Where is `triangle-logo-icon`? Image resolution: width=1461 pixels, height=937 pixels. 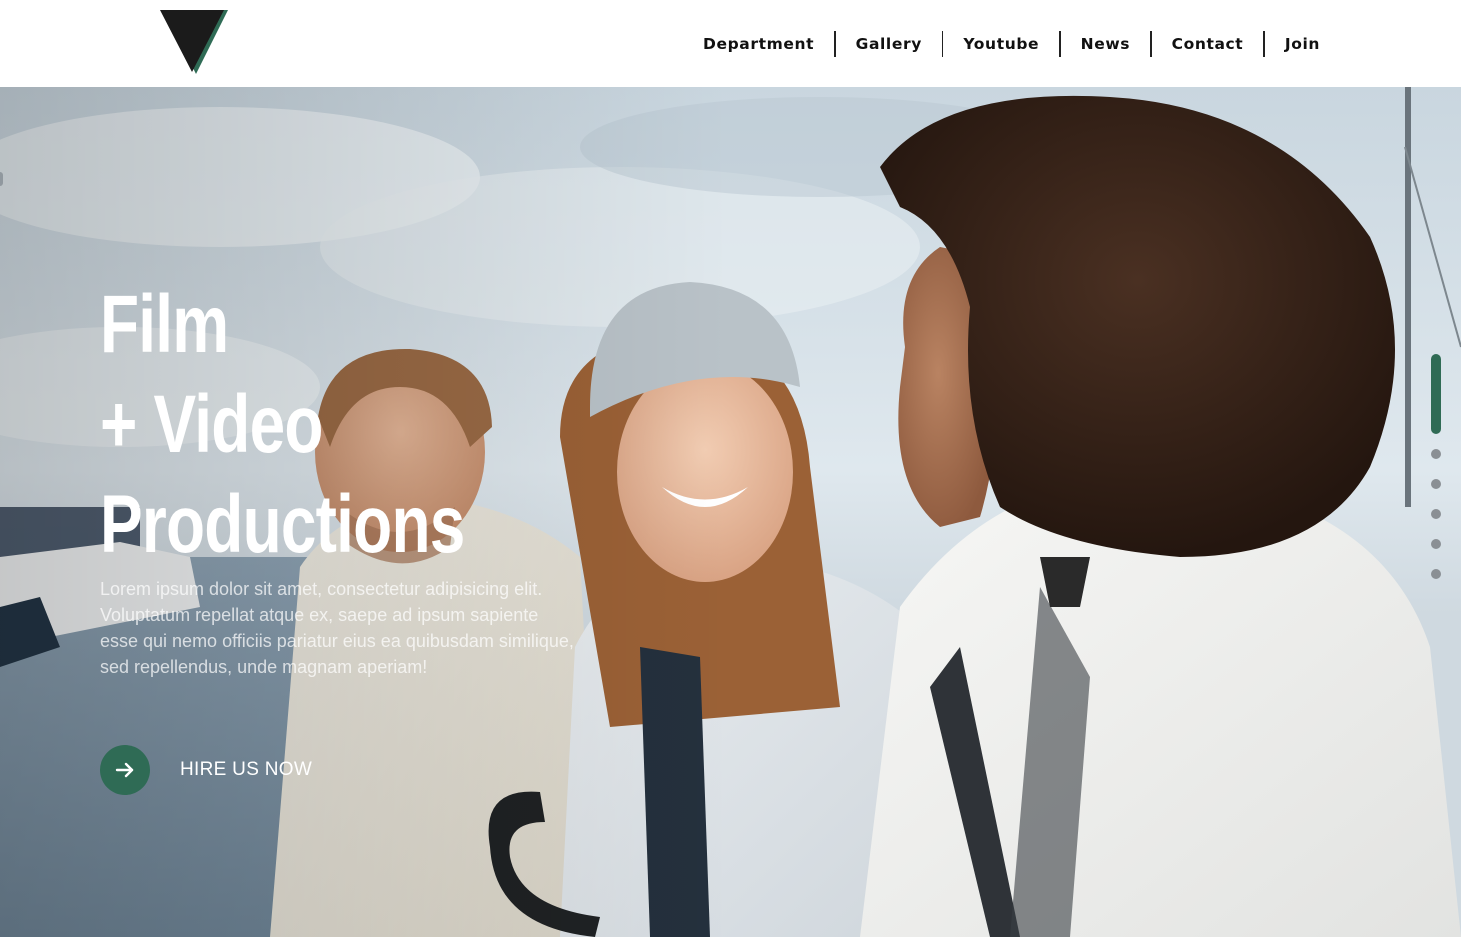
triangle-logo-icon is located at coordinates (194, 42).